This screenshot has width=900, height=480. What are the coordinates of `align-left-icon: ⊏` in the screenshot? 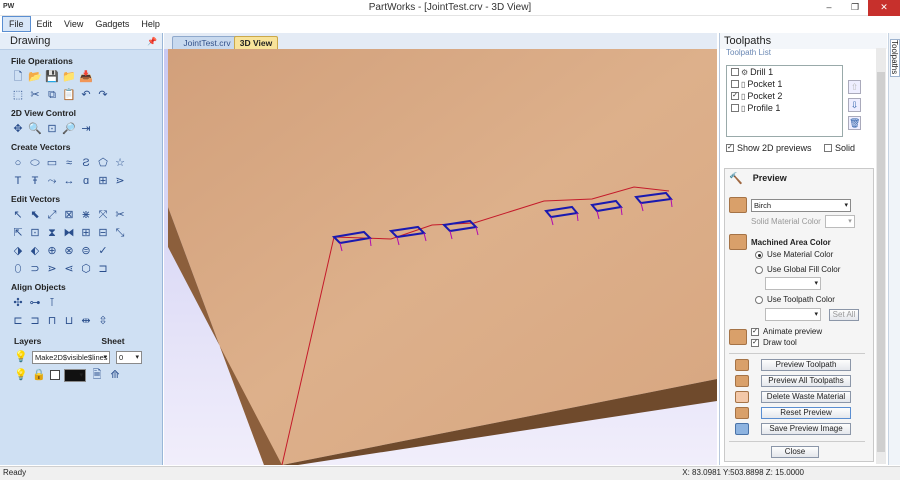 It's located at (18, 321).